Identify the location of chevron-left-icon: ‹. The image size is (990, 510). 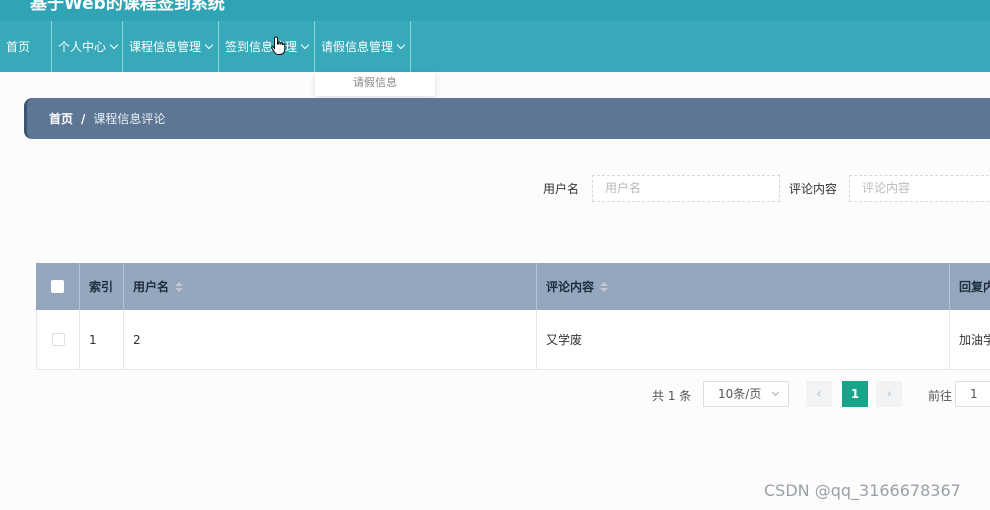
(819, 394).